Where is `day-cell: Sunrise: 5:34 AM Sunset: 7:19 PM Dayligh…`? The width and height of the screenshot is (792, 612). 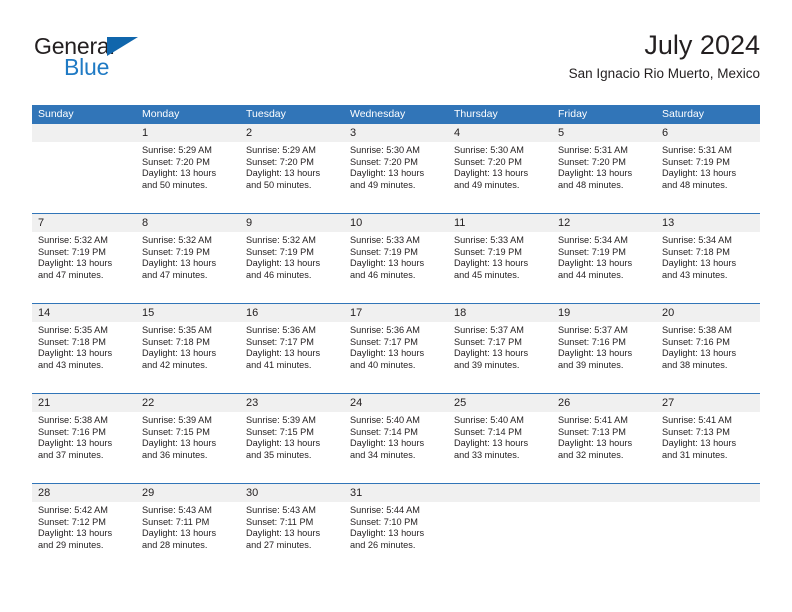
day-cell: Sunrise: 5:34 AM Sunset: 7:19 PM Dayligh… is located at coordinates (604, 267).